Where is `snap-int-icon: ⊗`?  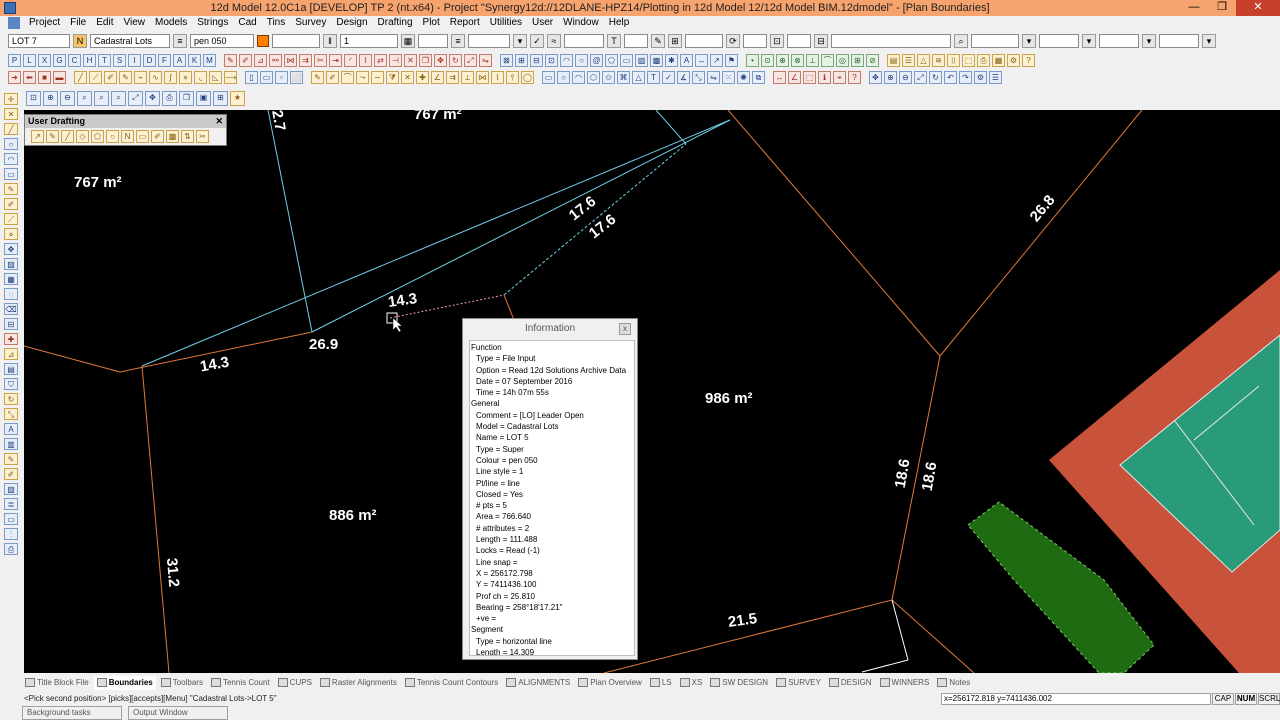 snap-int-icon: ⊗ is located at coordinates (797, 60).